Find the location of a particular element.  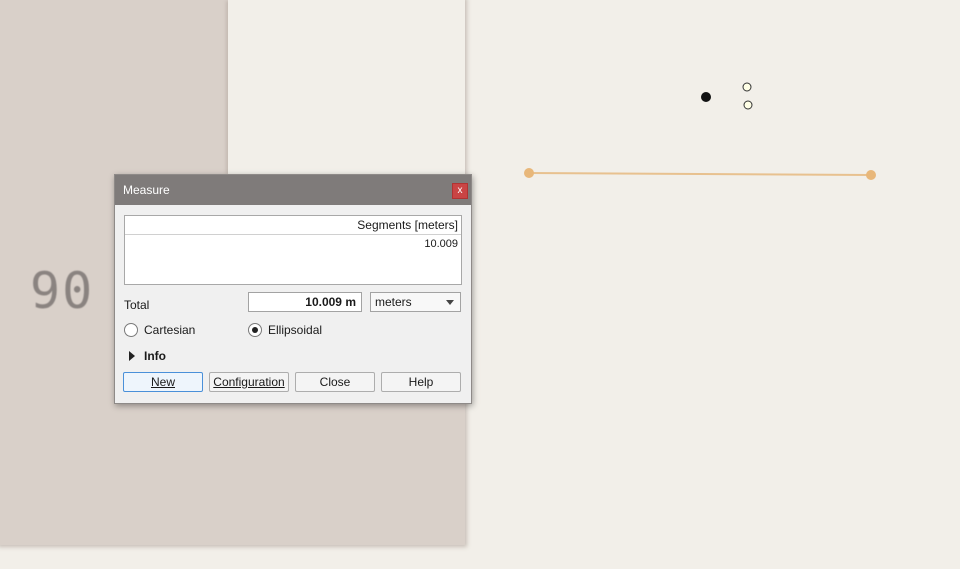

info-label: Info is located at coordinates (155, 356).